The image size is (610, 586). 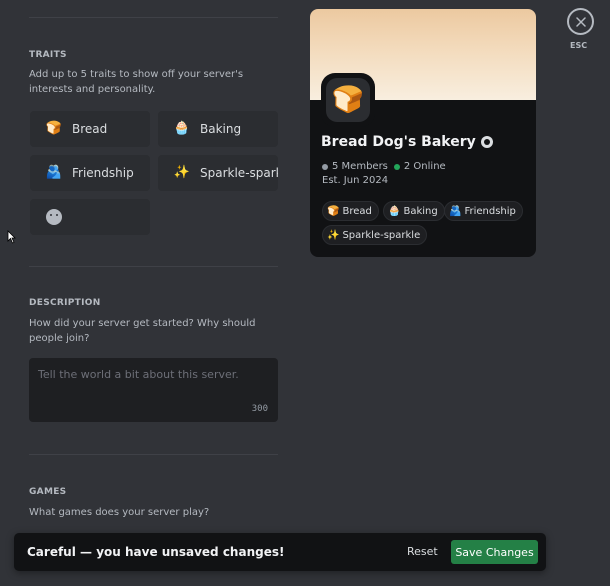 What do you see at coordinates (54, 217) in the screenshot?
I see `smiley-icon` at bounding box center [54, 217].